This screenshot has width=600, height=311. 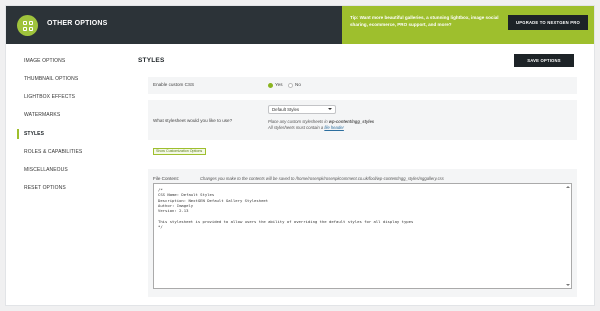 What do you see at coordinates (290, 85) in the screenshot?
I see `enable-css-no-radio` at bounding box center [290, 85].